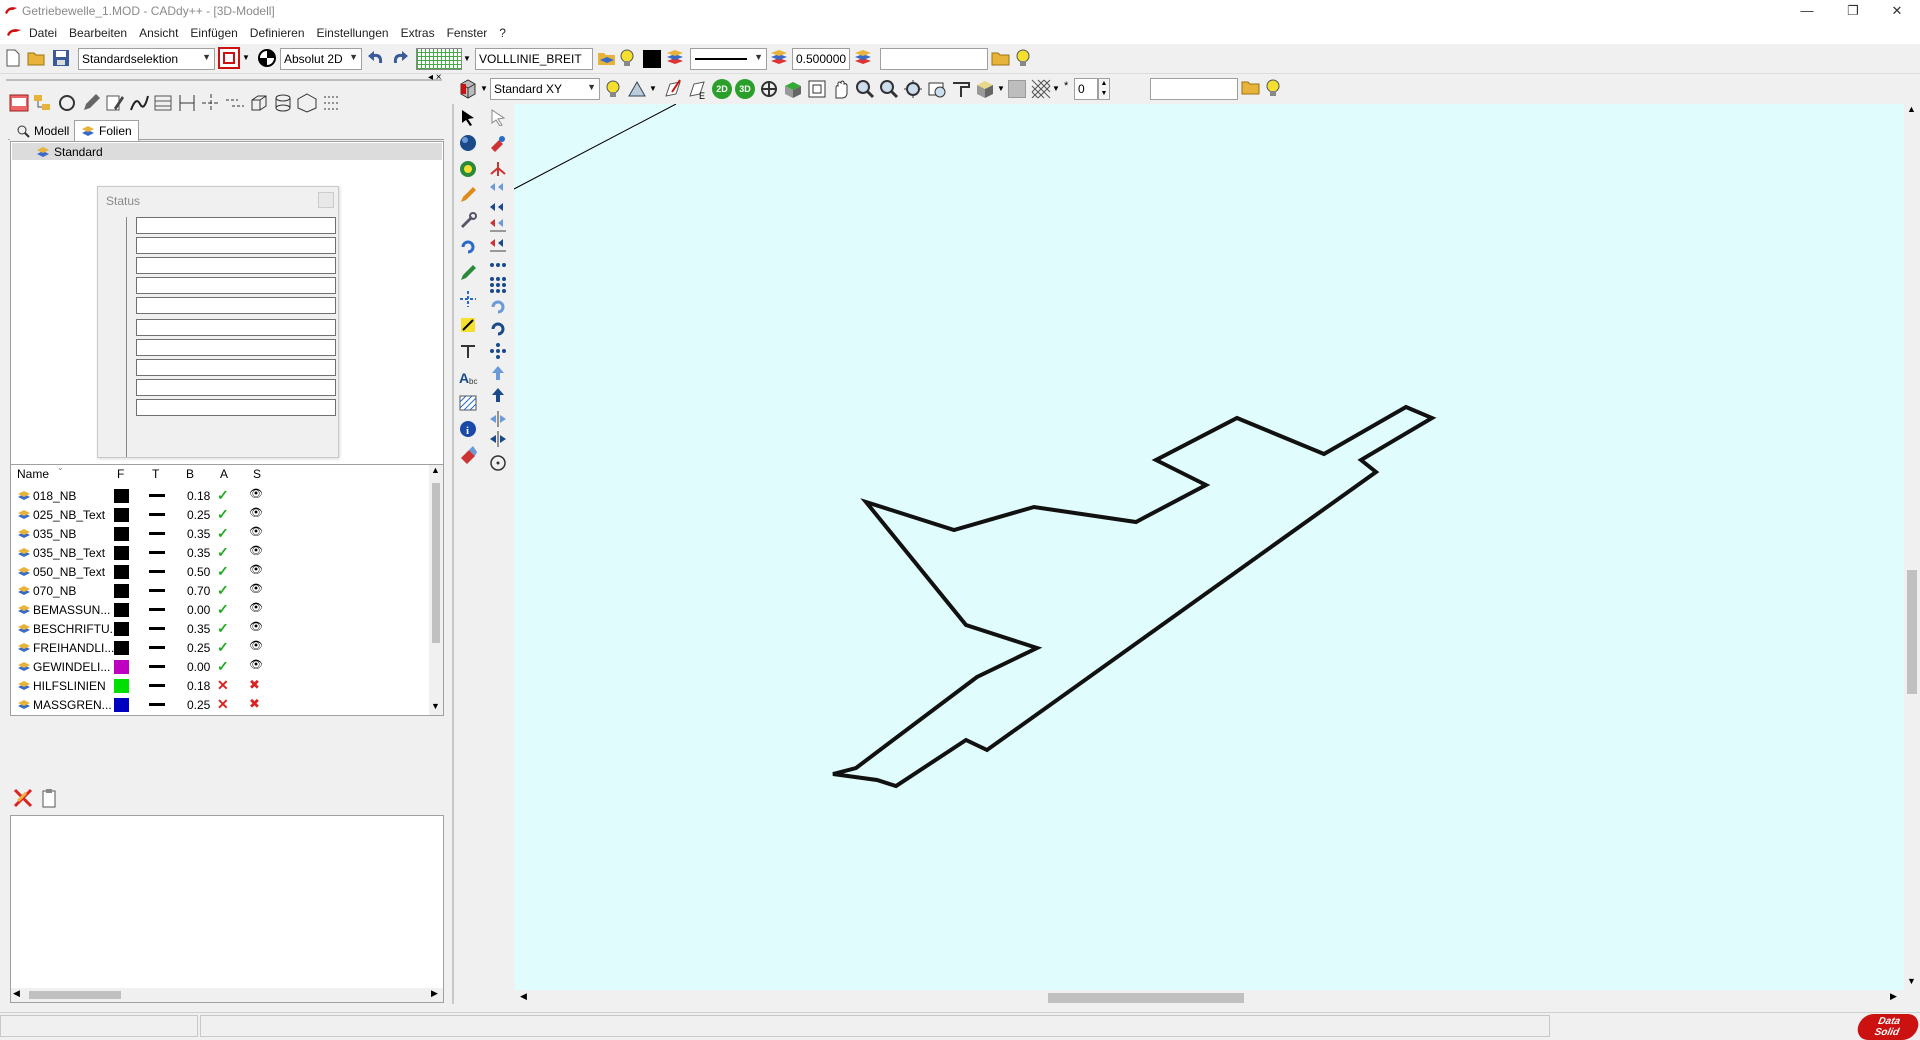  I want to click on delete-layer-icon, so click(23, 798).